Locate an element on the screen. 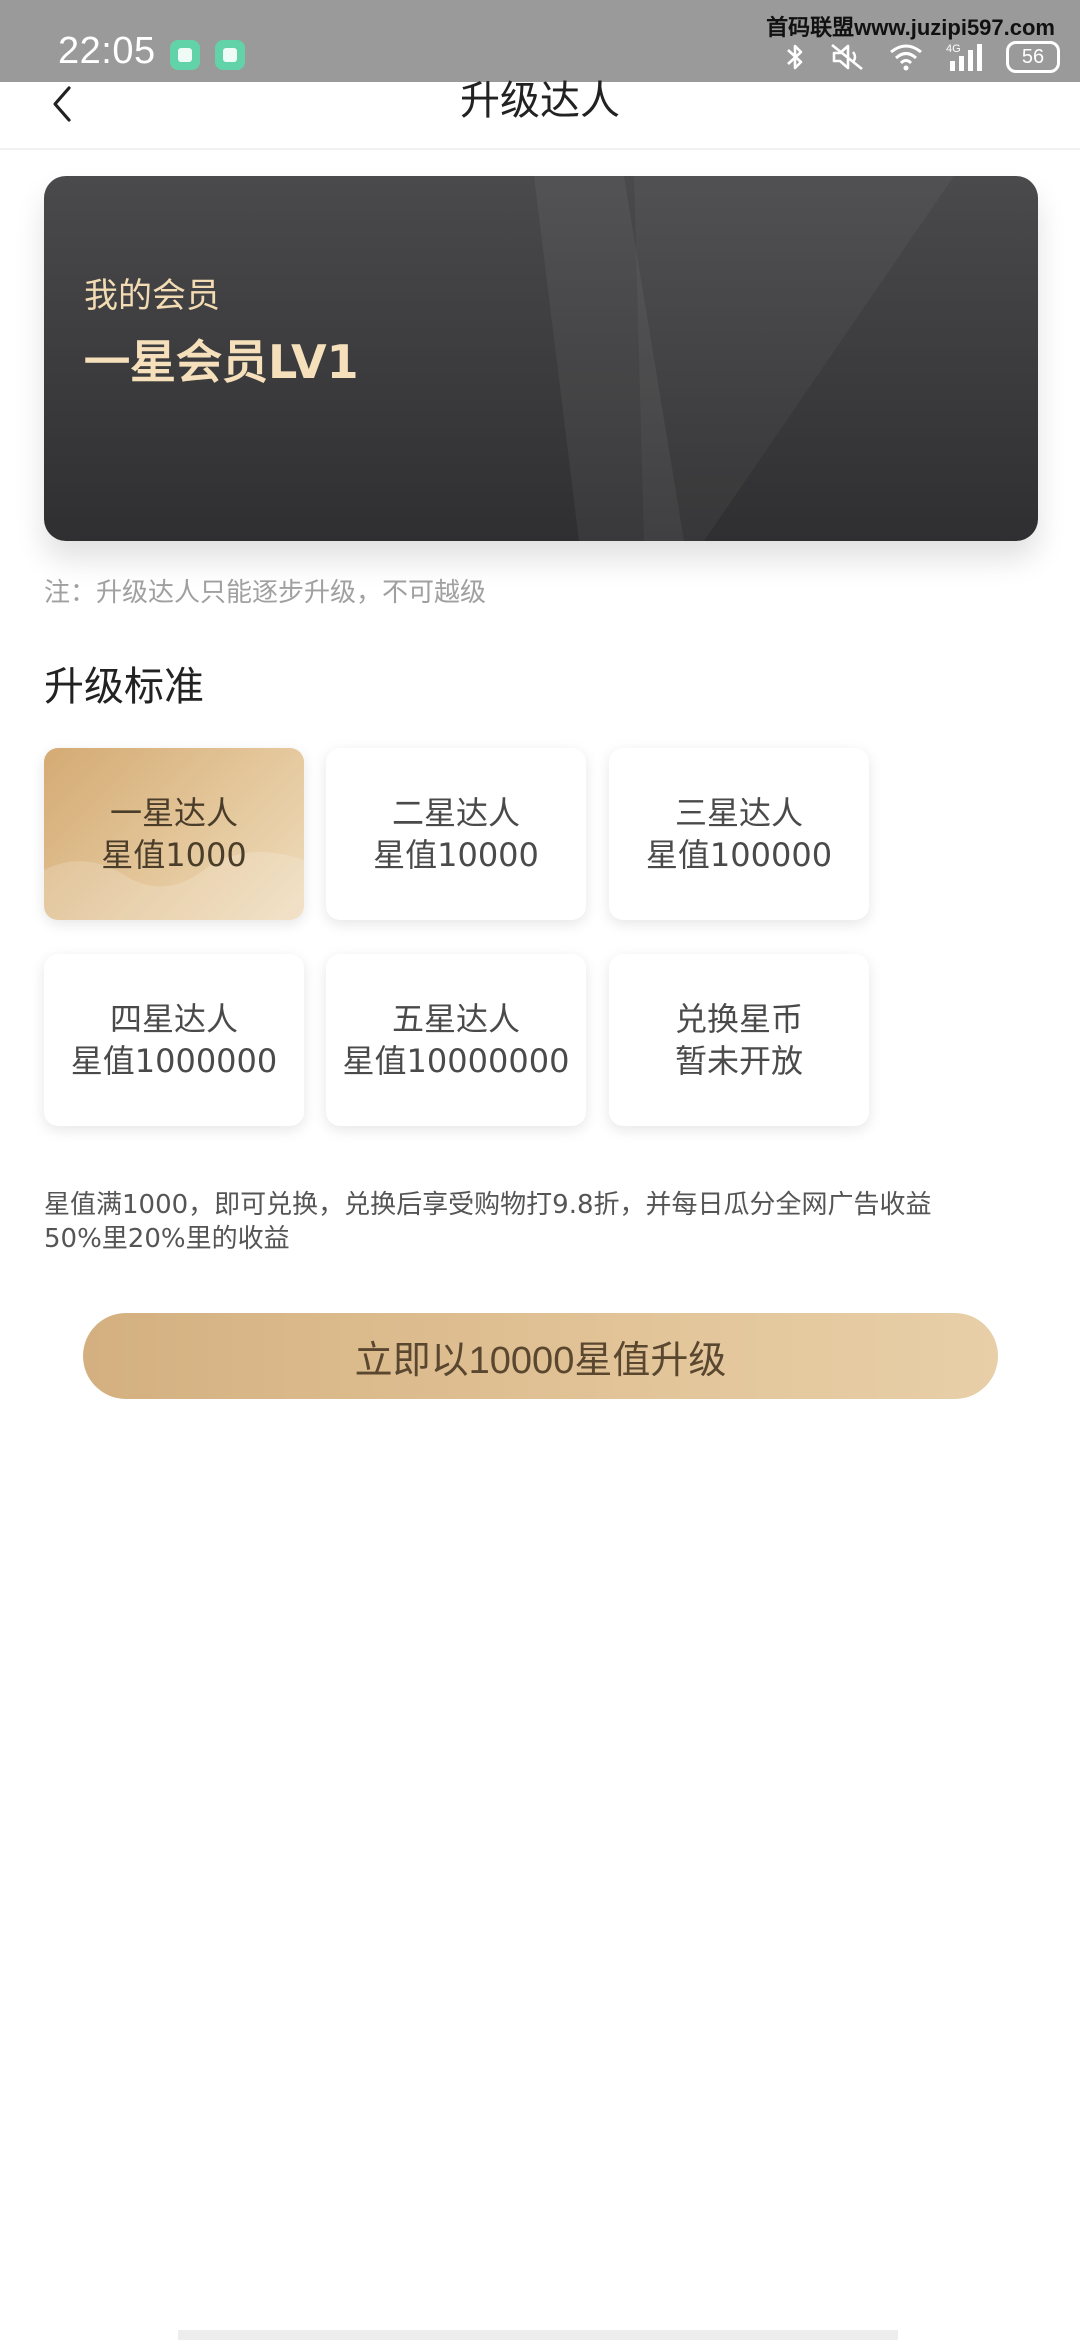 This screenshot has width=1080, height=2340. level-card-4: 四星达人 星值1000000 is located at coordinates (174, 1040).